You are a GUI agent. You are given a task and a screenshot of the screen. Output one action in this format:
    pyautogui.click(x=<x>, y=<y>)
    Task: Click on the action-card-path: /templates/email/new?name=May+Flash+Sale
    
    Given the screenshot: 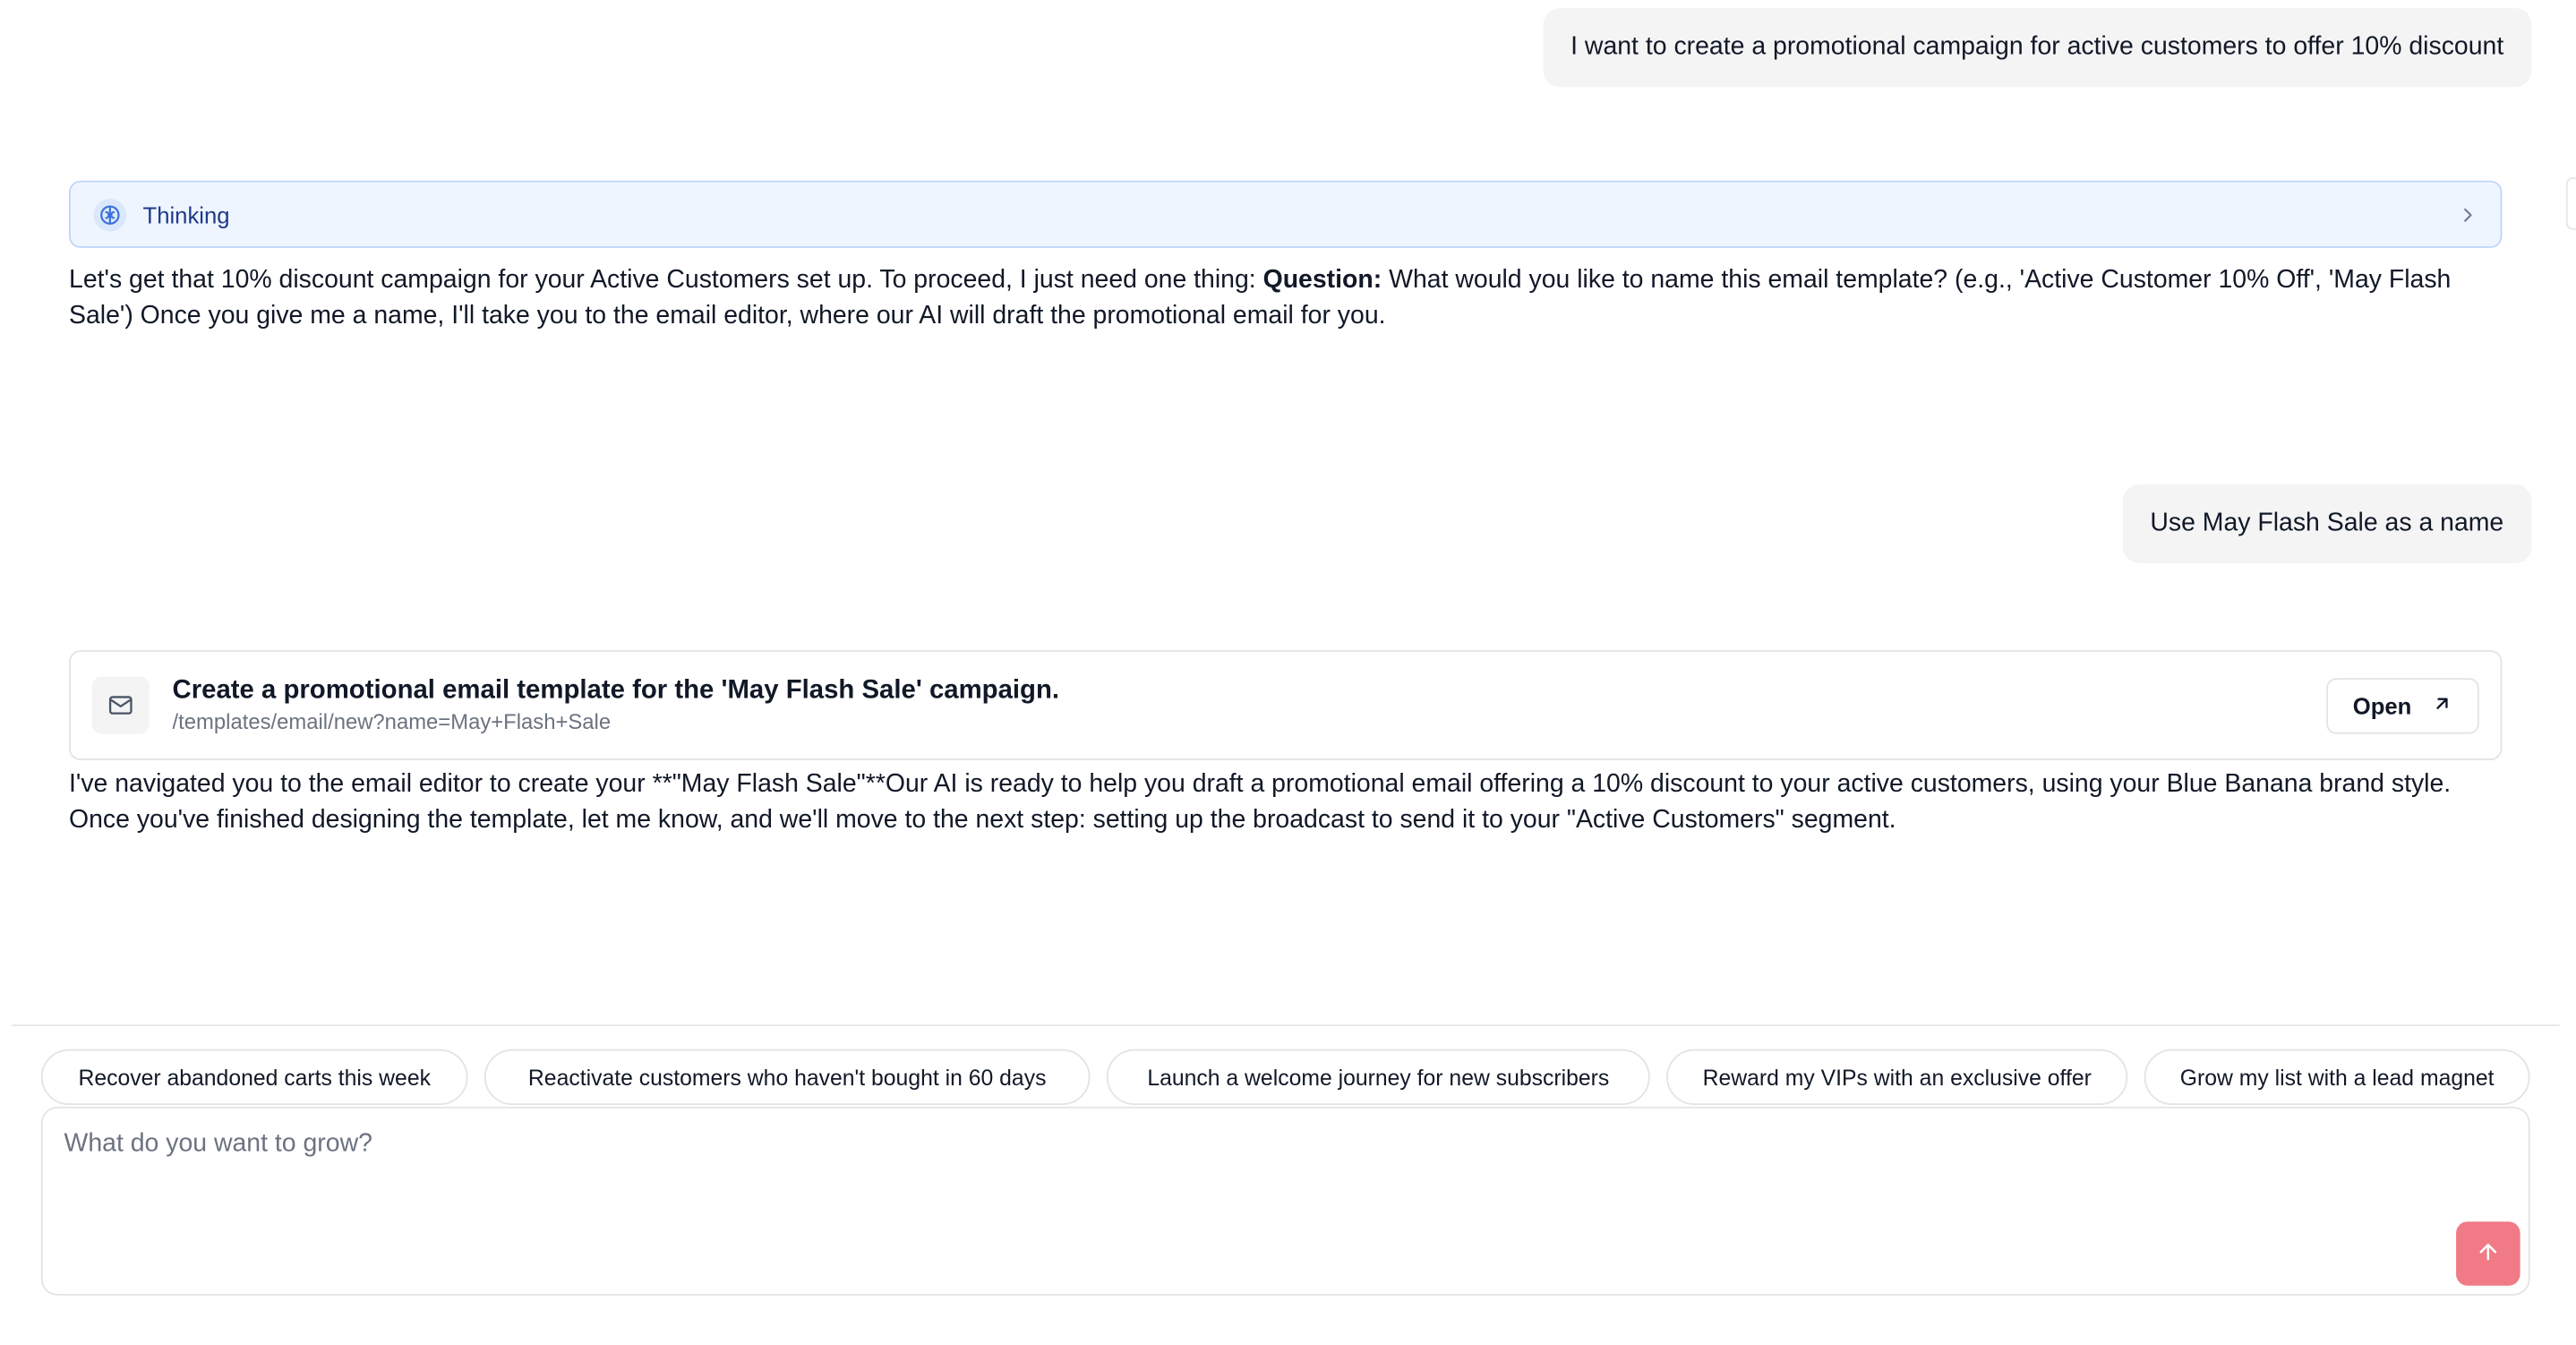 What is the action you would take?
    pyautogui.click(x=392, y=720)
    